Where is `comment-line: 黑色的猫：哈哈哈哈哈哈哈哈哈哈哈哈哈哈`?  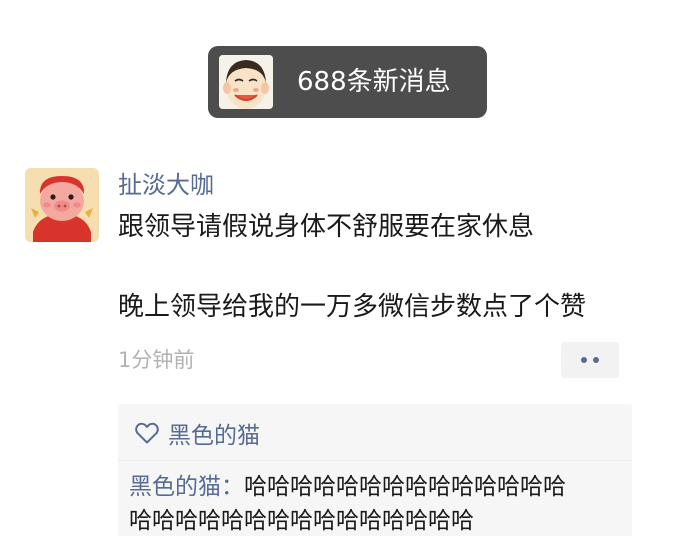 comment-line: 黑色的猫：哈哈哈哈哈哈哈哈哈哈哈哈哈哈 is located at coordinates (376, 487).